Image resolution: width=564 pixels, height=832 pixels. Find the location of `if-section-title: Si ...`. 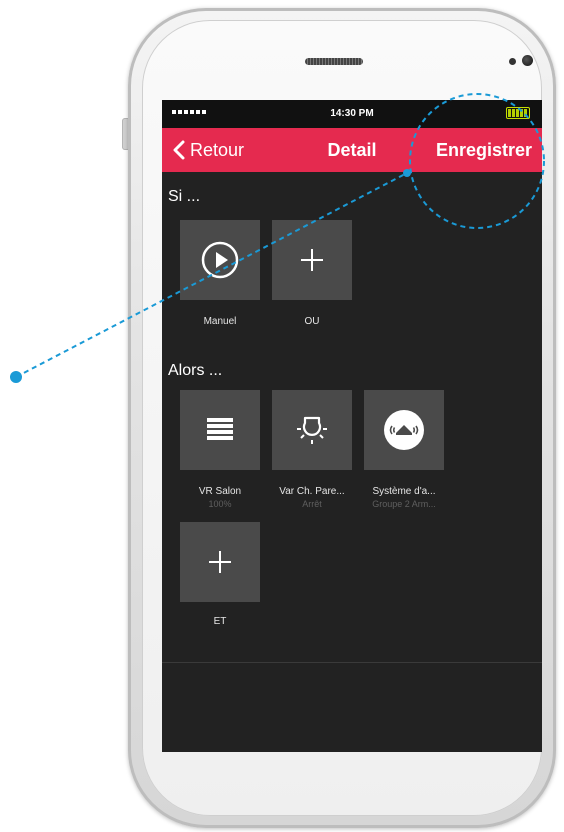

if-section-title: Si ... is located at coordinates (184, 196).